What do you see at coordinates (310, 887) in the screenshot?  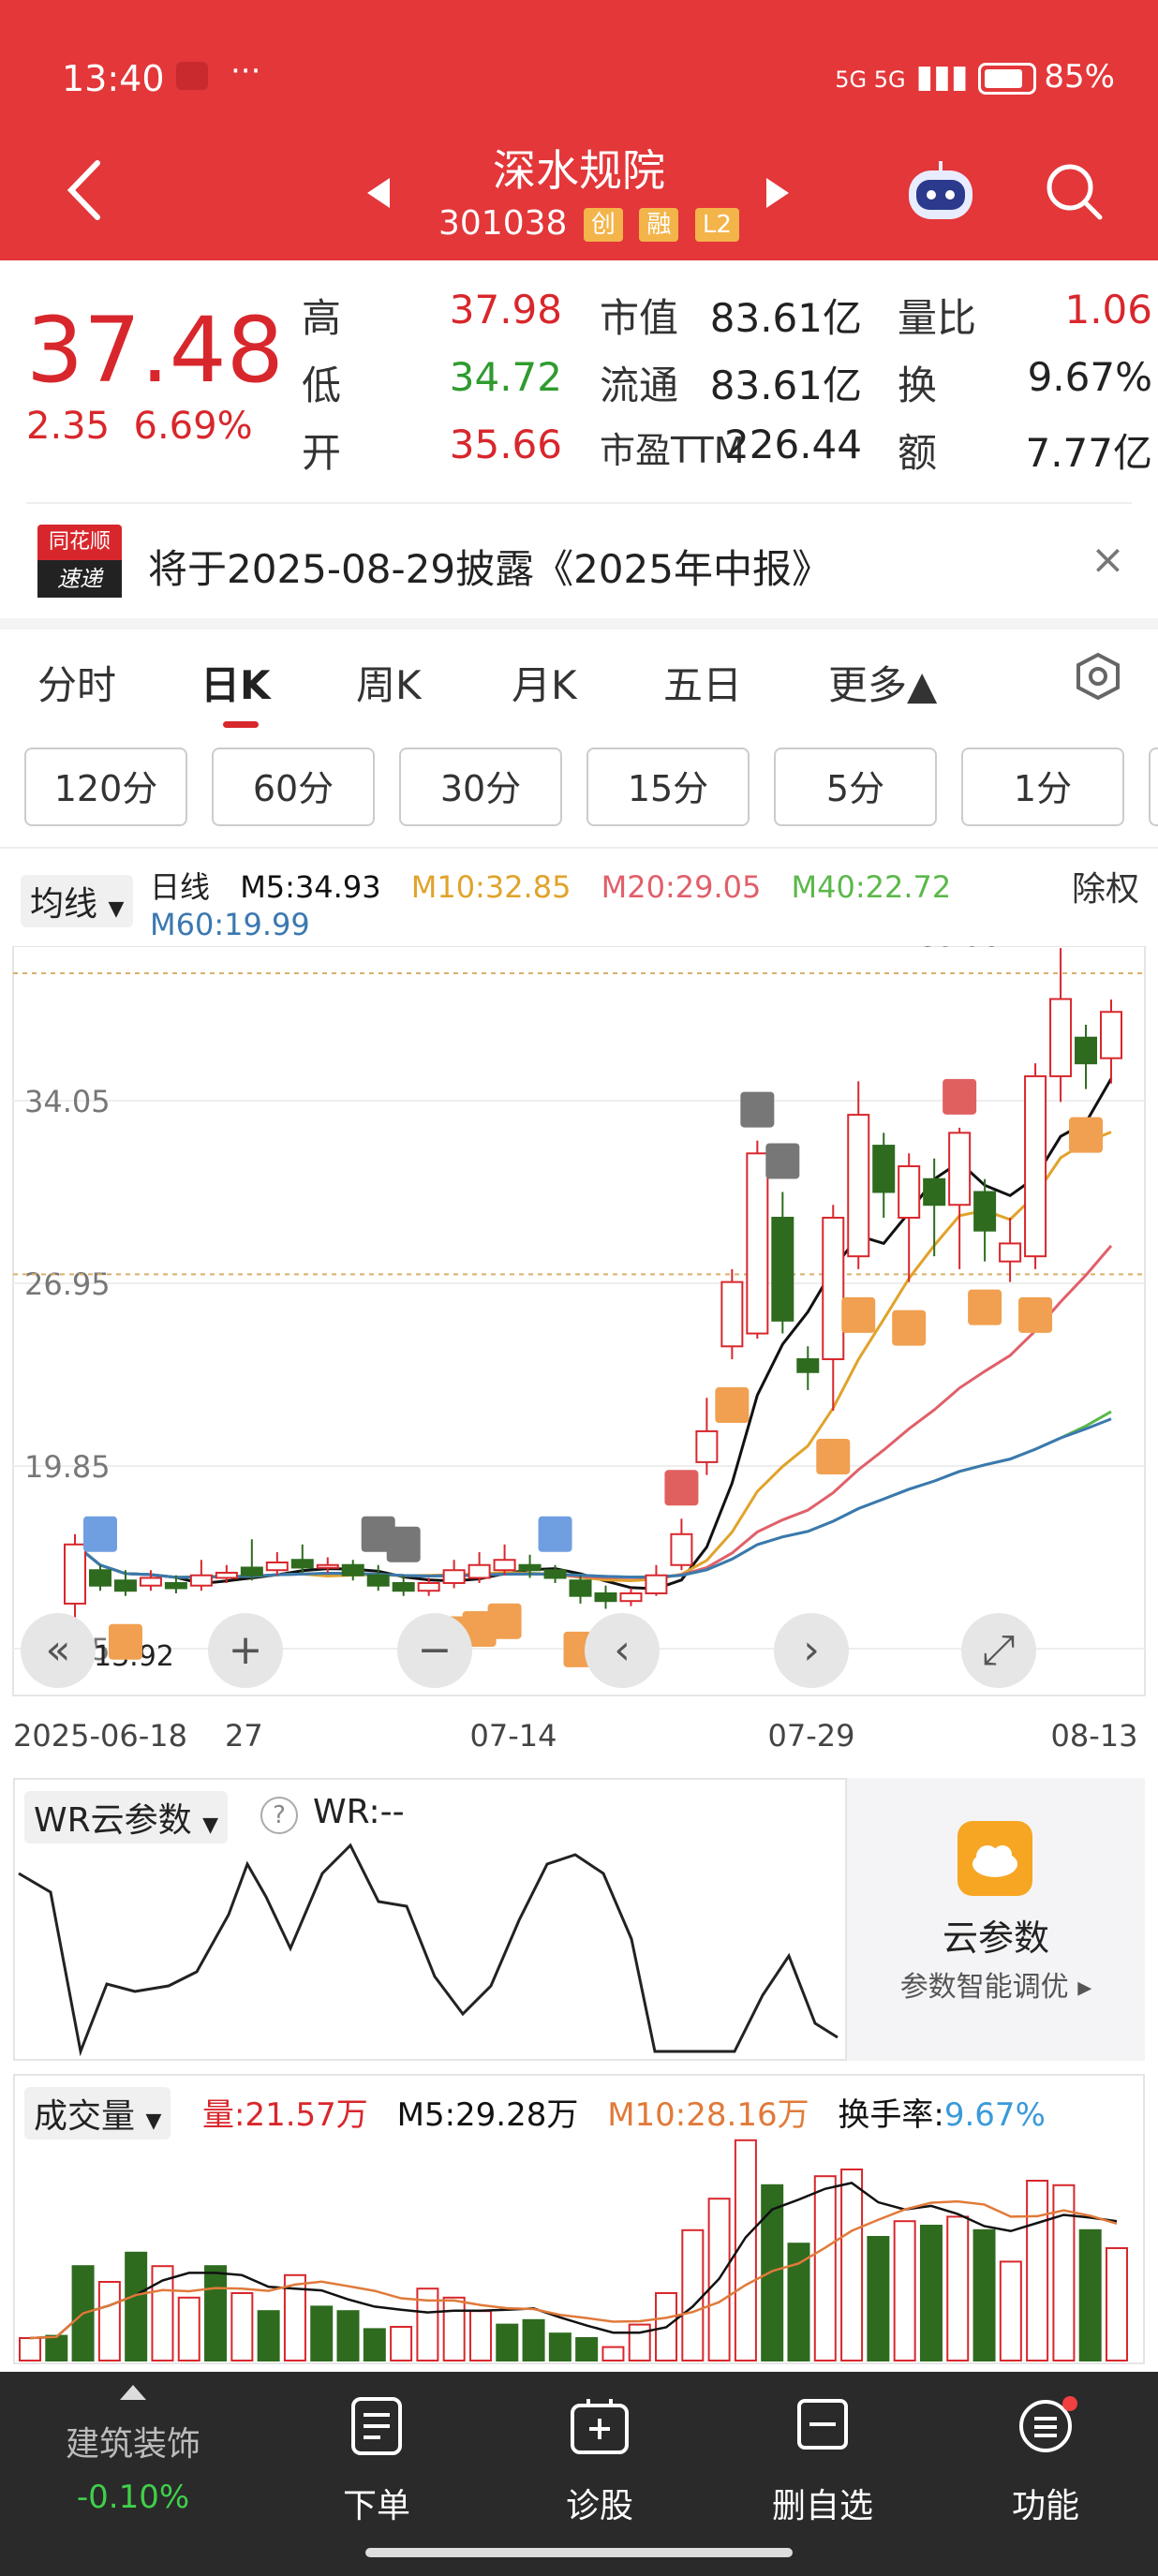 I see `ma-m5: M5:34.93` at bounding box center [310, 887].